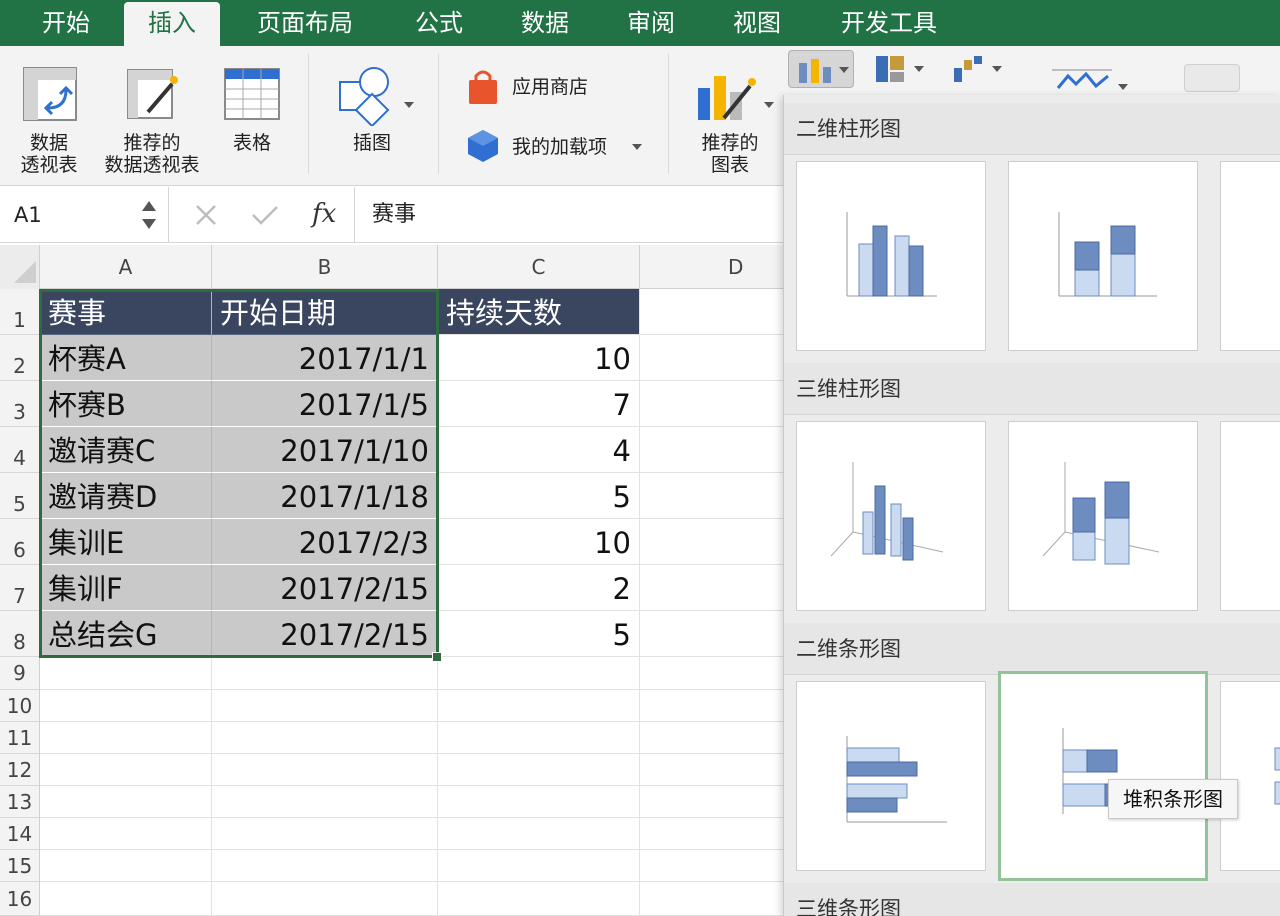 This screenshot has width=1280, height=916. What do you see at coordinates (325, 267) in the screenshot?
I see `column-header-b: B` at bounding box center [325, 267].